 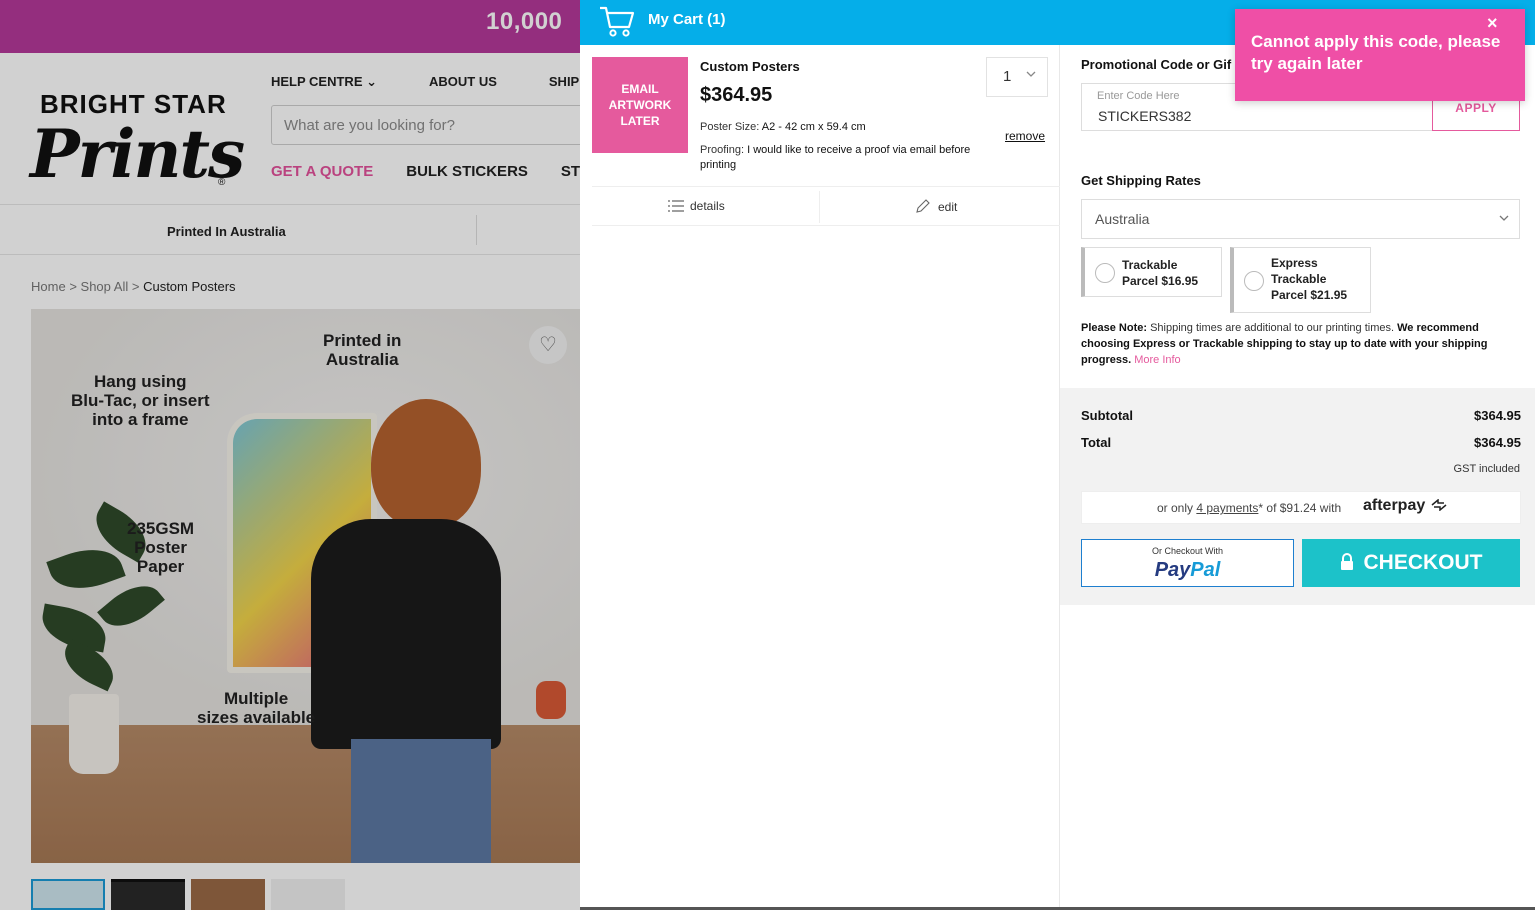 I want to click on afterpay-payments-link: 4 payments, so click(x=1227, y=508).